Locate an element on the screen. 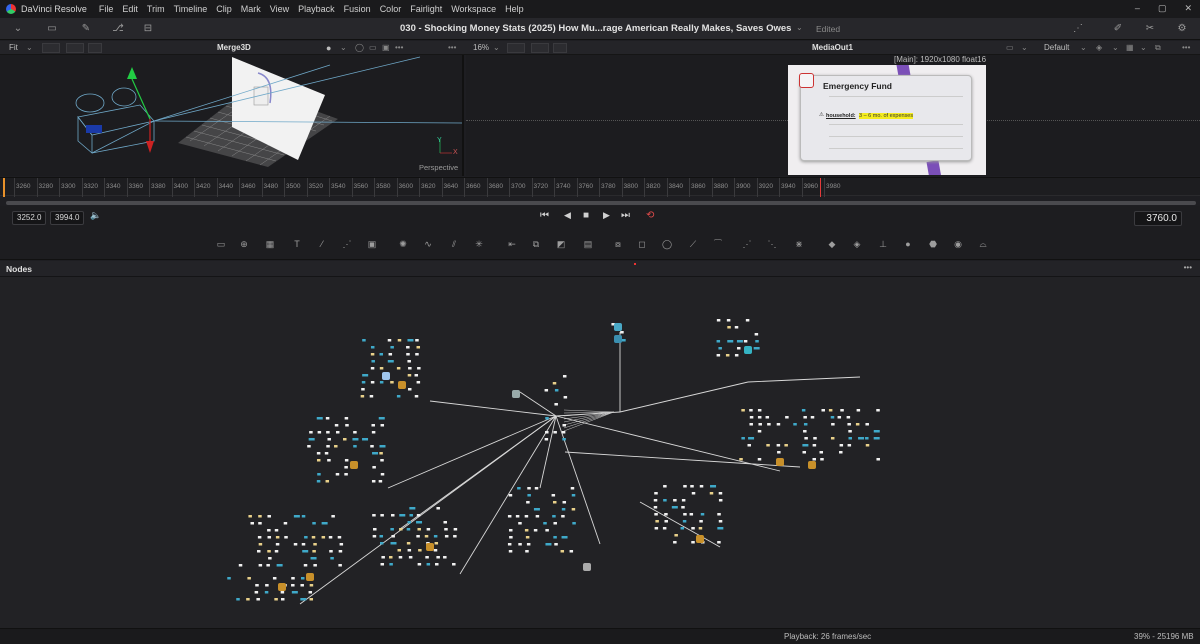 The image size is (1200, 644). scrub-bar is located at coordinates (601, 203).